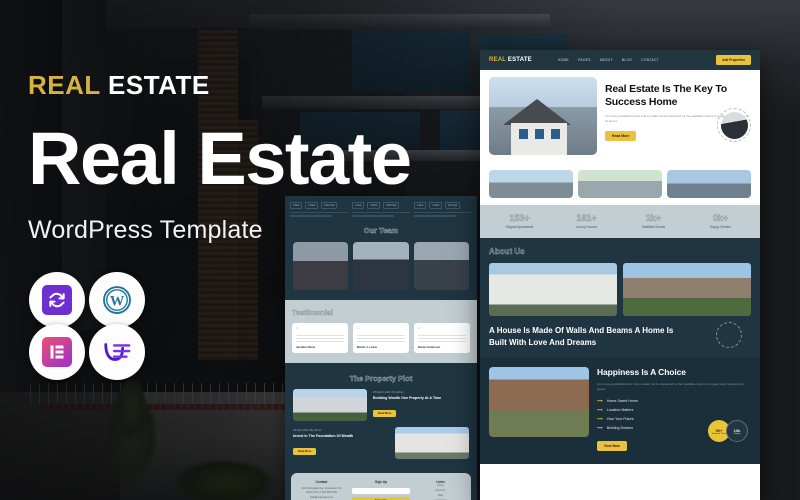 Image resolution: width=800 pixels, height=500 pixels. What do you see at coordinates (330, 405) in the screenshot?
I see `blog-post-image` at bounding box center [330, 405].